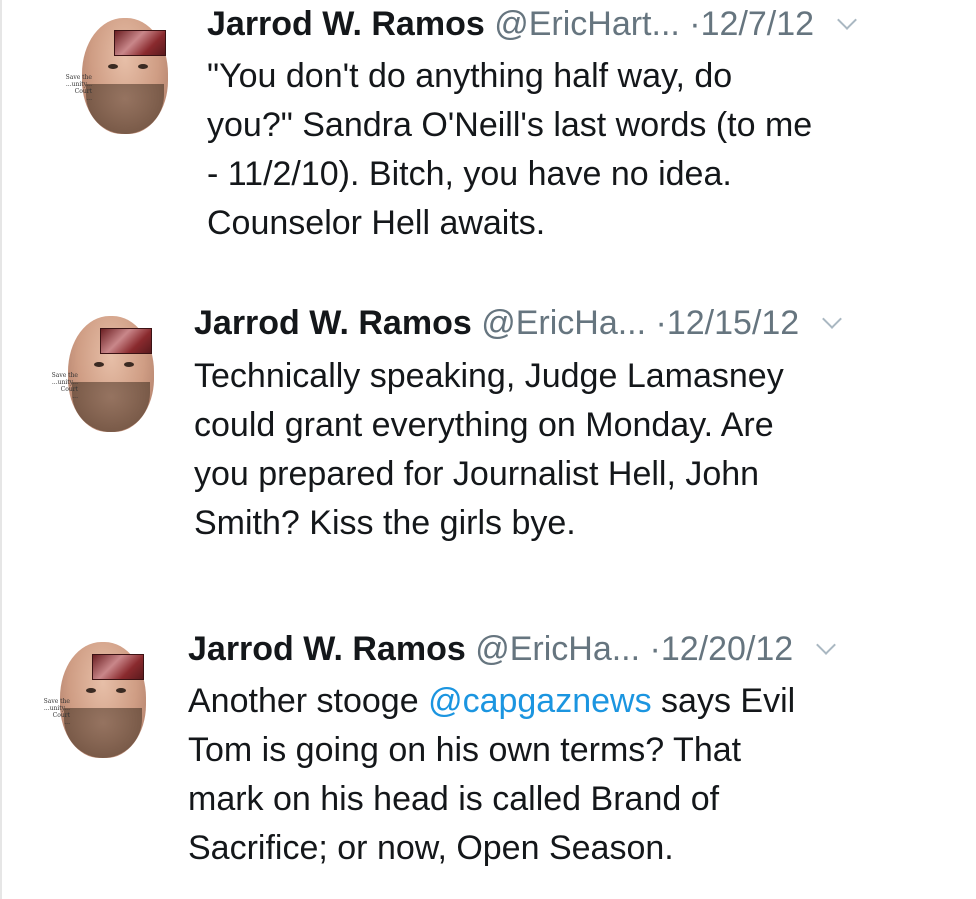  I want to click on tweet-text-line: could grant everything on Monday. Are, so click(484, 425).